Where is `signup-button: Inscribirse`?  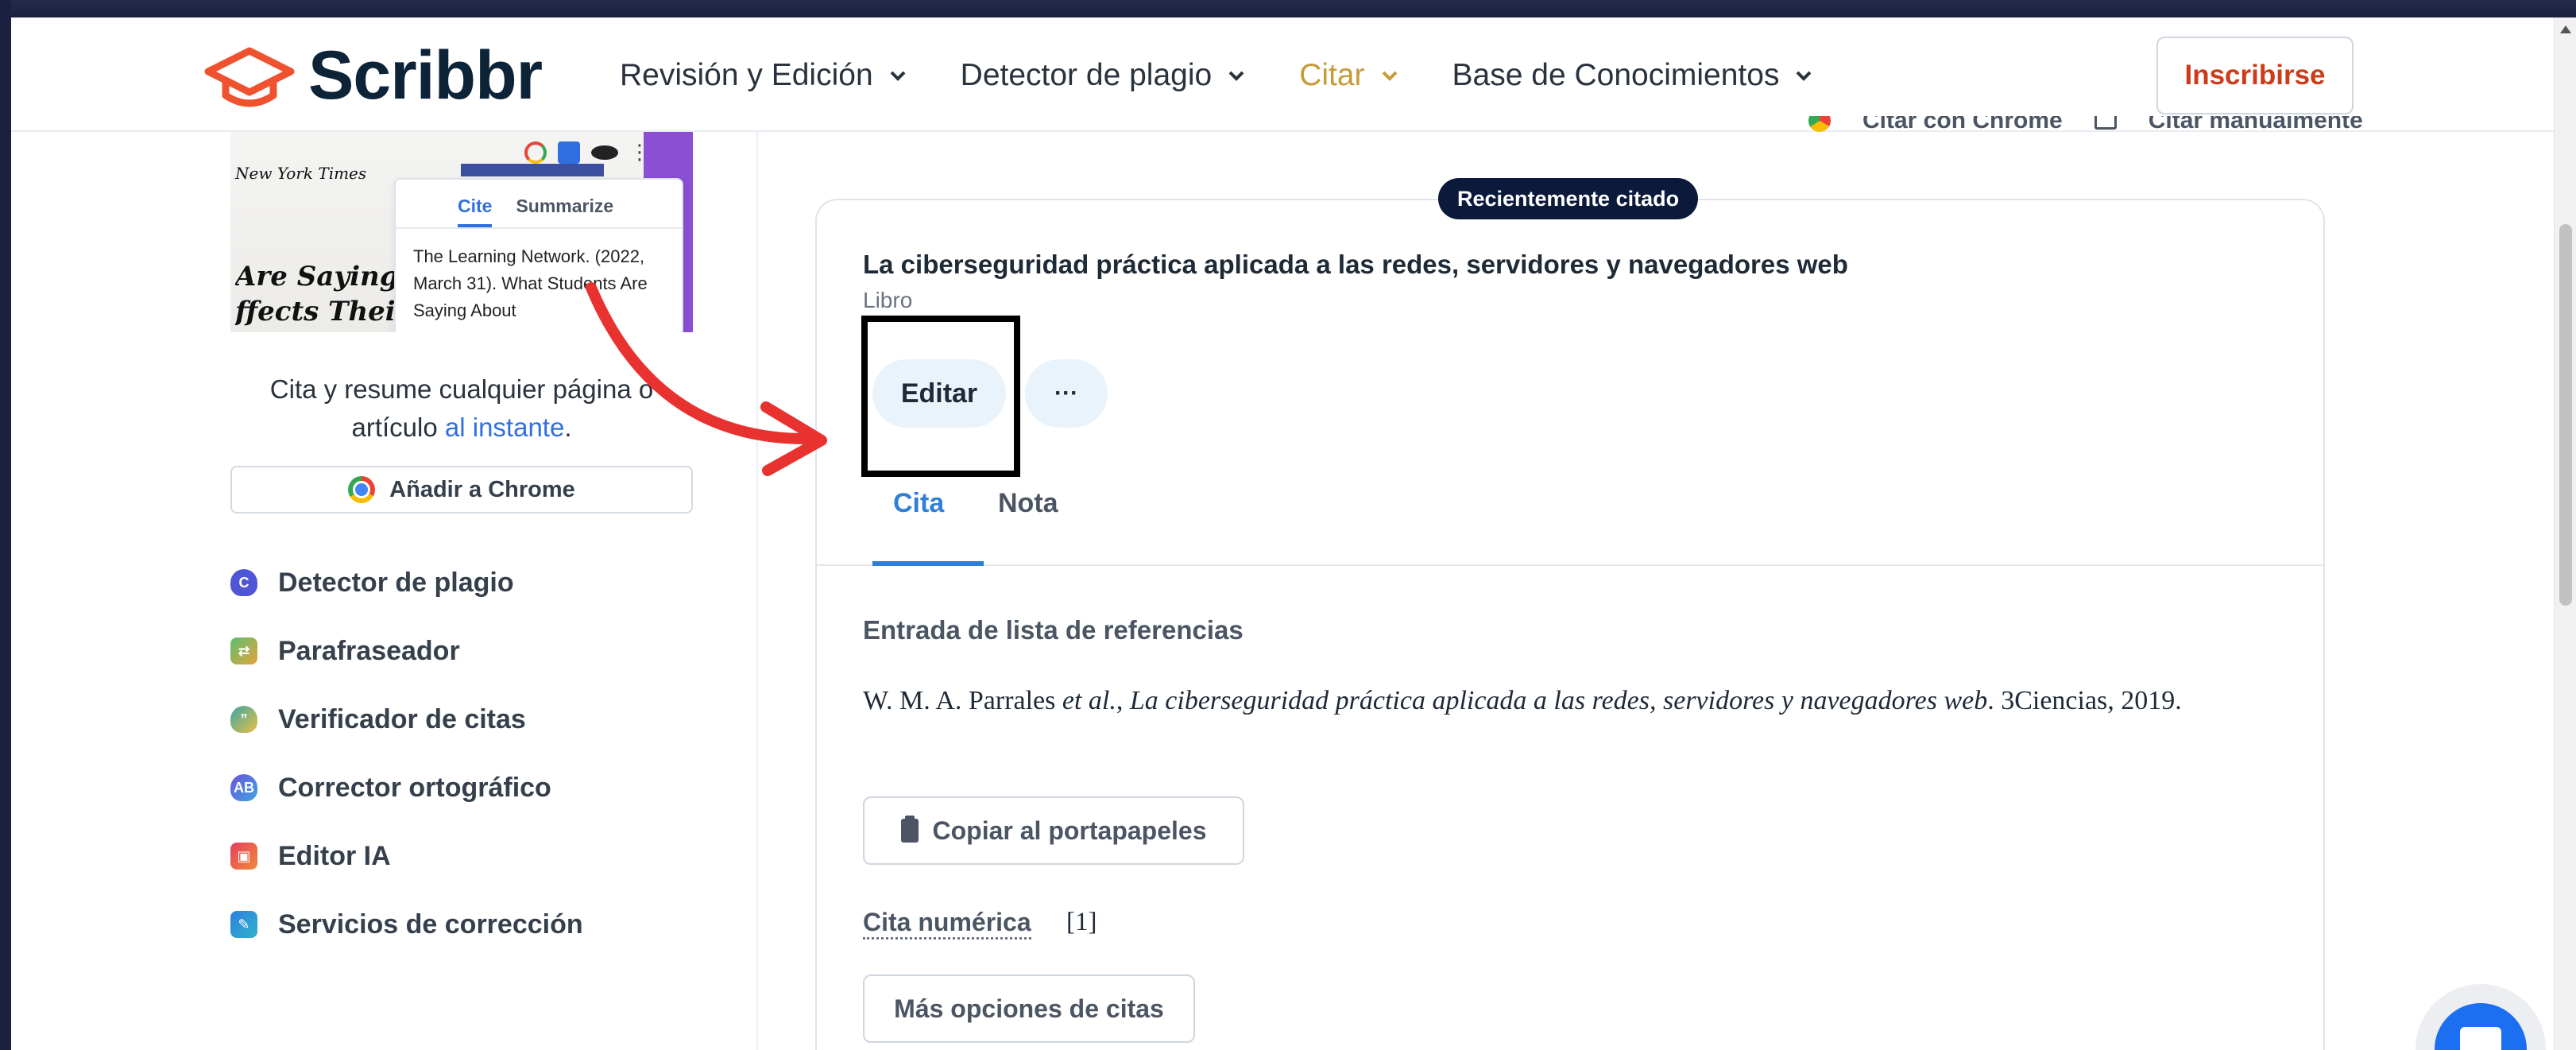 signup-button: Inscribirse is located at coordinates (2255, 76).